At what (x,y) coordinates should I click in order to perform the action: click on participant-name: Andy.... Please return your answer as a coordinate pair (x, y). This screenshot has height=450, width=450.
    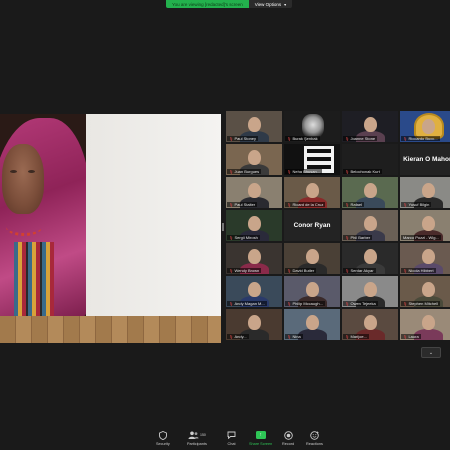
    Looking at the image, I should click on (240, 336).